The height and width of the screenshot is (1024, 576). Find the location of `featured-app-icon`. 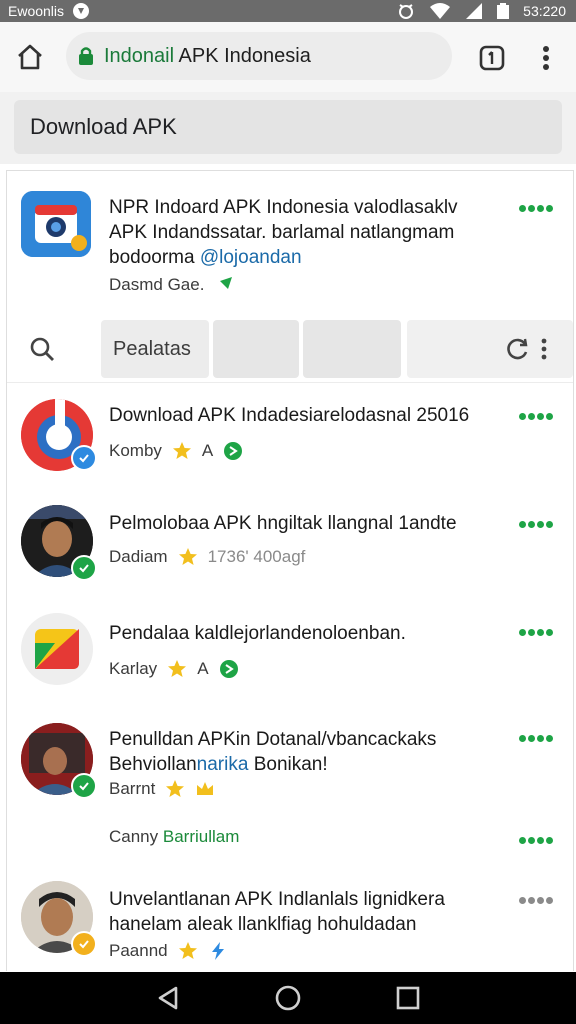

featured-app-icon is located at coordinates (56, 224).